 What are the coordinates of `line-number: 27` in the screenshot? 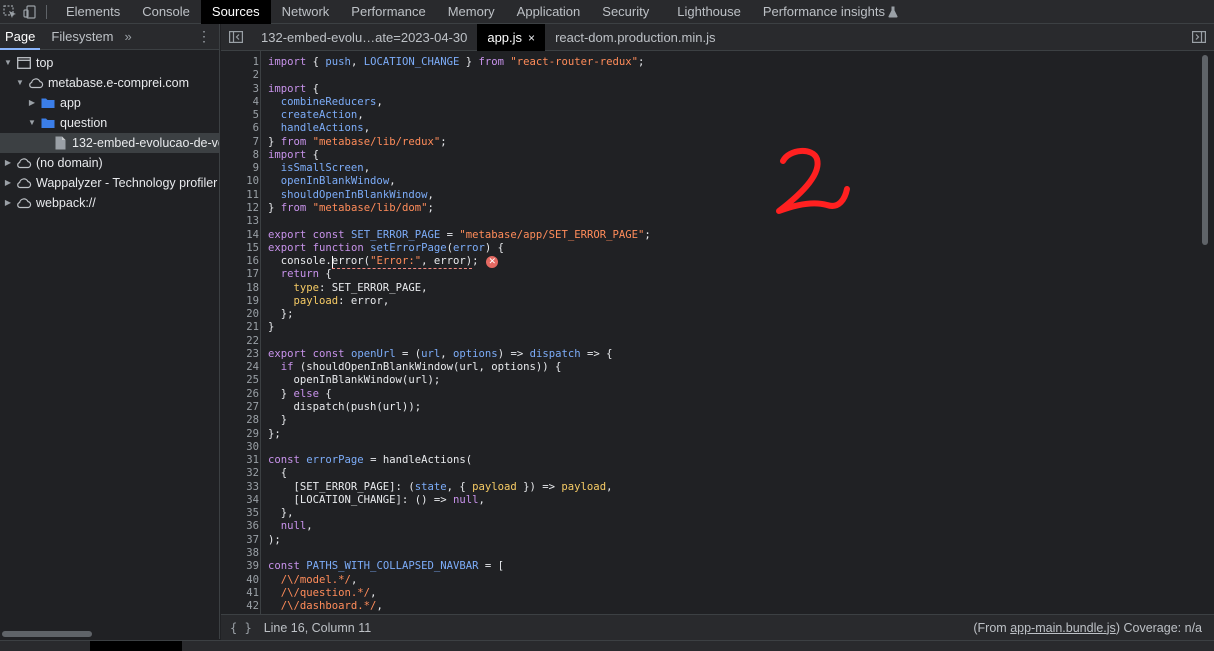 It's located at (240, 407).